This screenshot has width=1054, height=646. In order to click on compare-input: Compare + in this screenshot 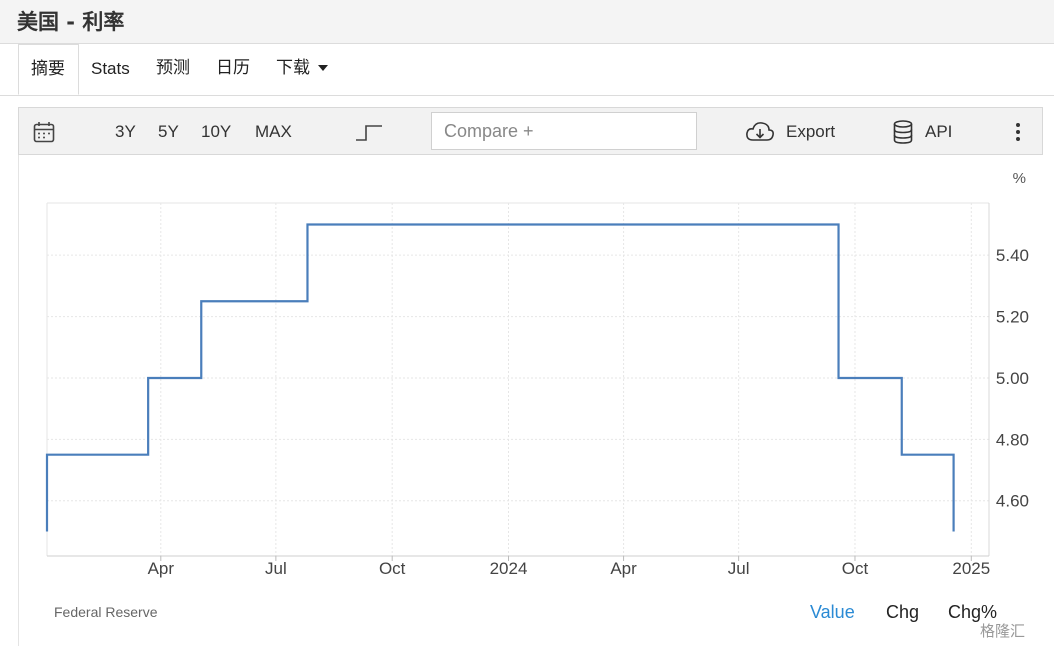, I will do `click(564, 131)`.